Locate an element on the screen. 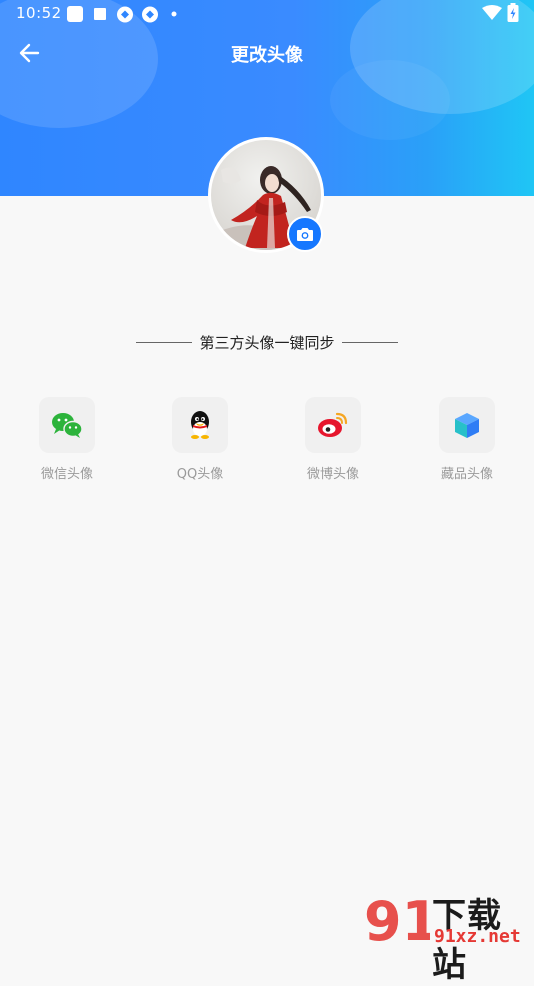 The image size is (534, 986). qq-penguin-icon is located at coordinates (200, 425).